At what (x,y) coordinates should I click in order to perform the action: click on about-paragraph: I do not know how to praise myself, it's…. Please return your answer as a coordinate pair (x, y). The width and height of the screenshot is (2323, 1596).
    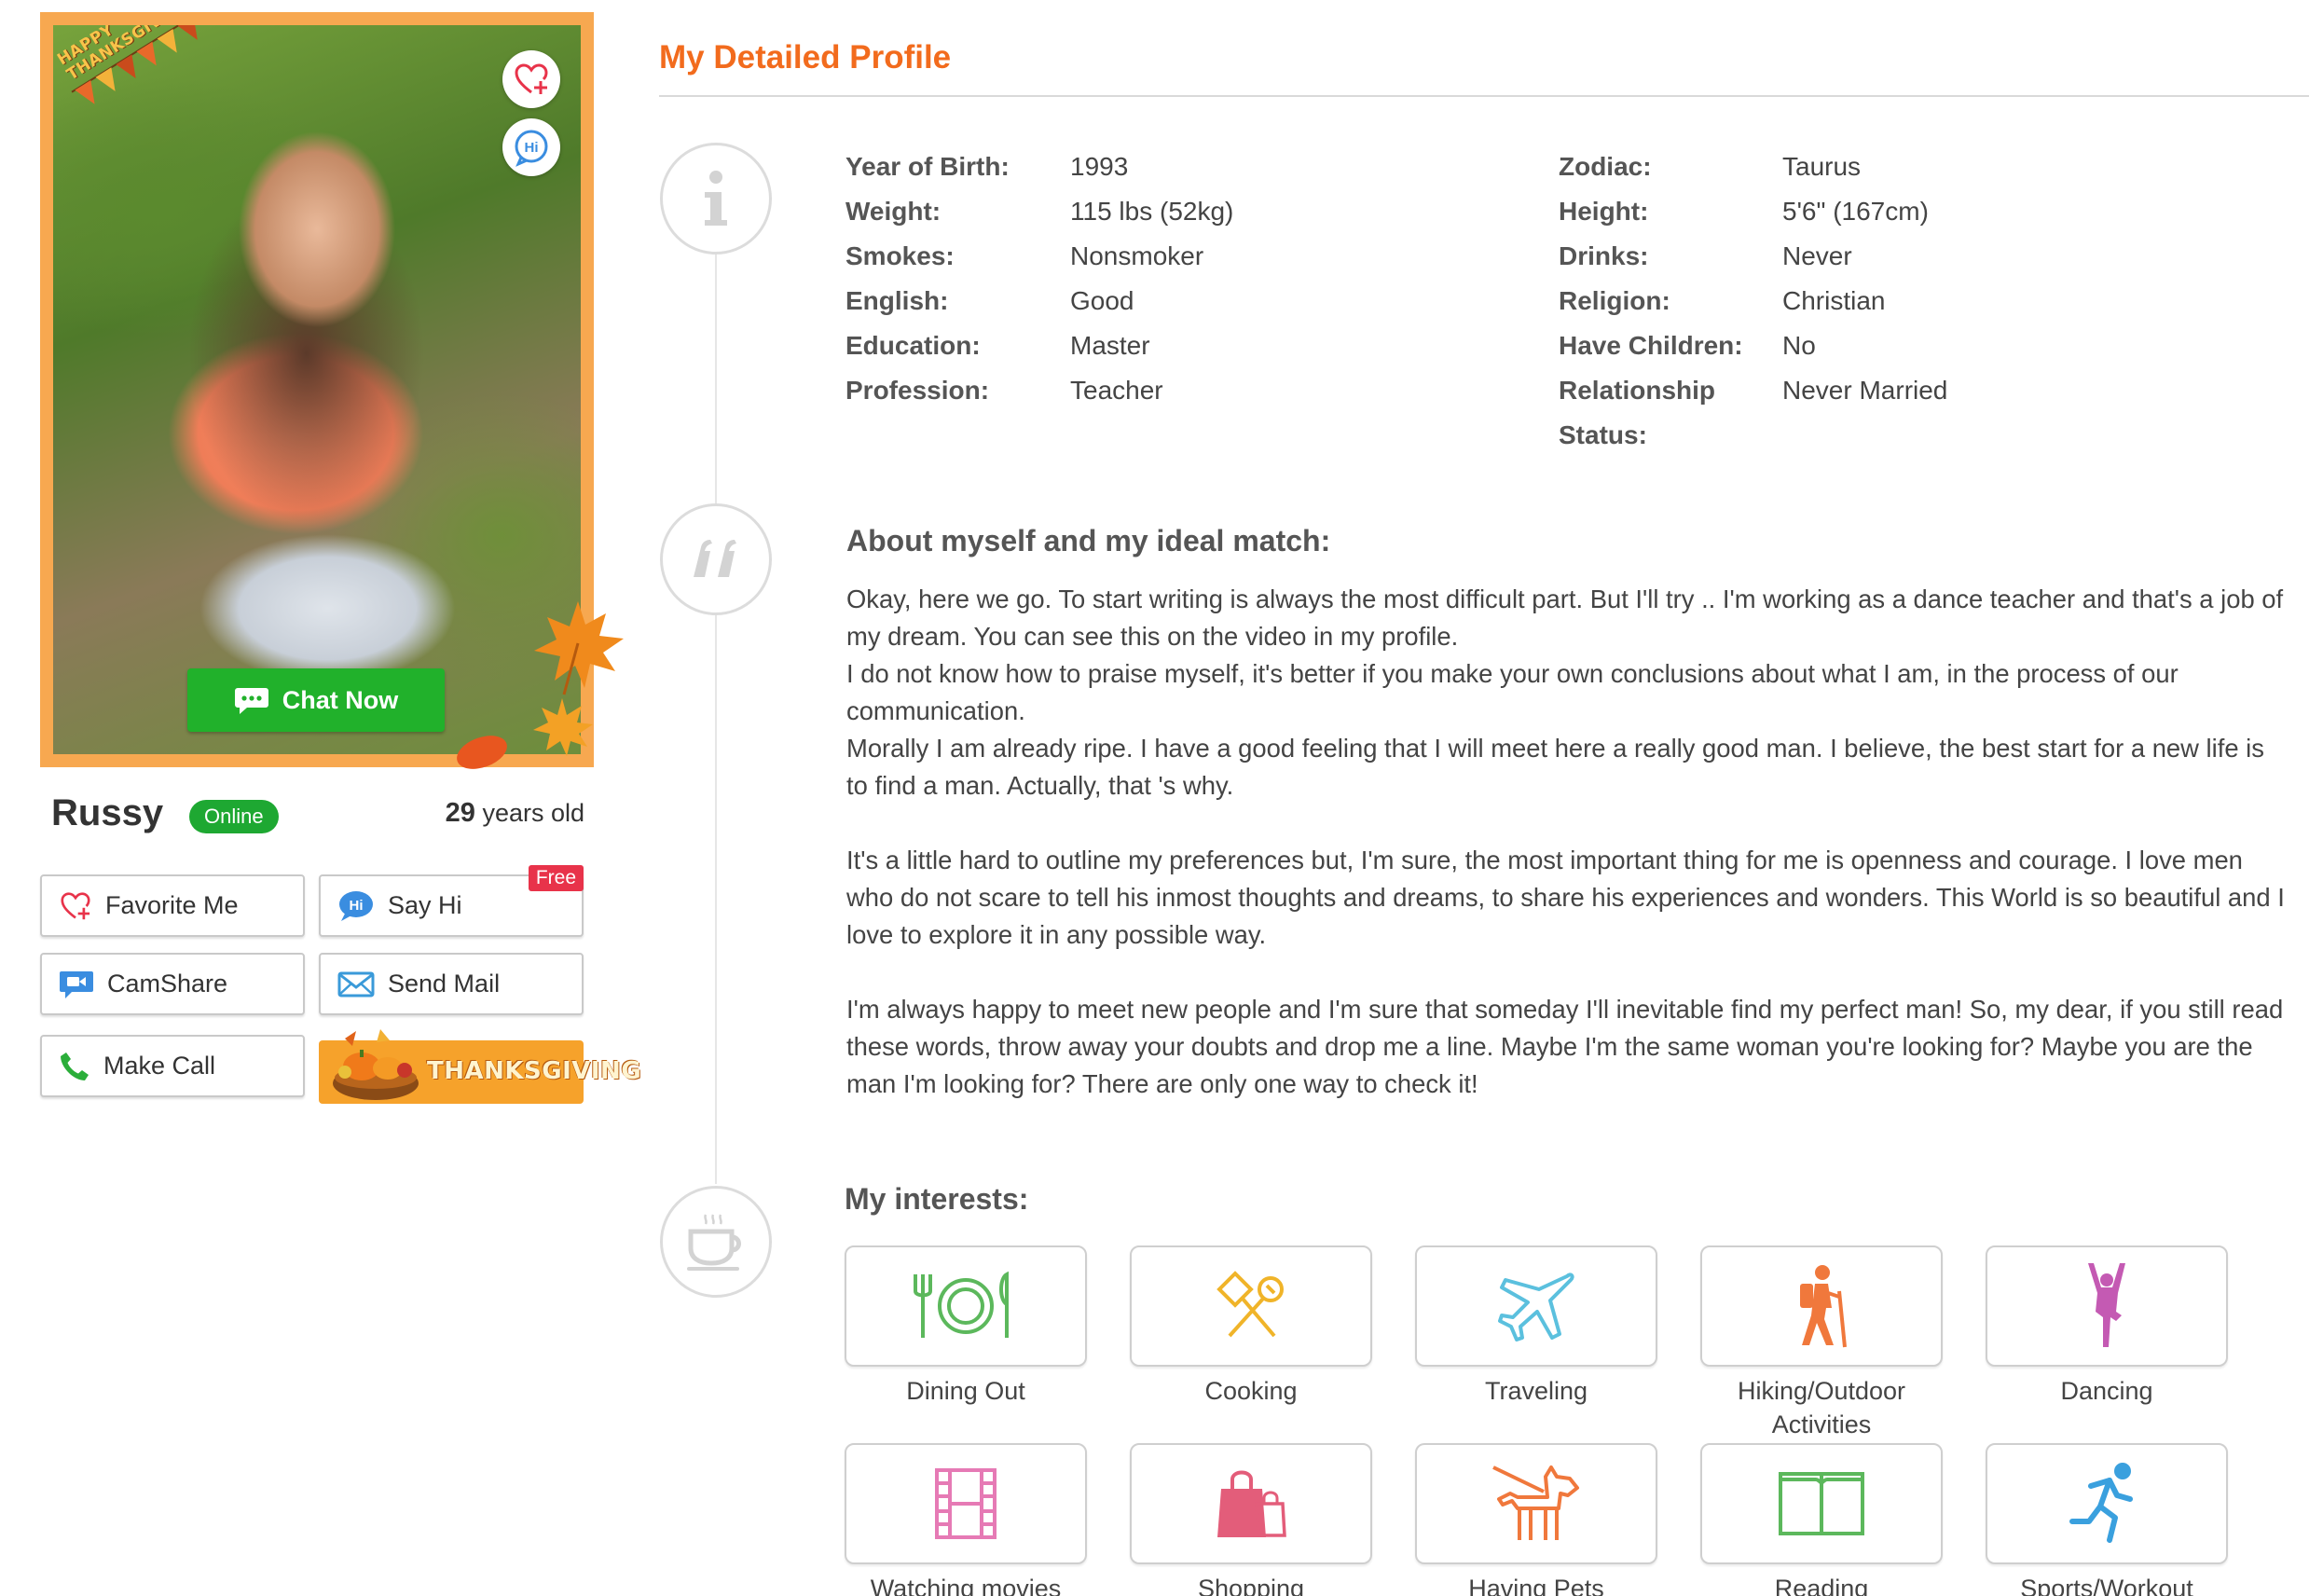
    Looking at the image, I should click on (1513, 692).